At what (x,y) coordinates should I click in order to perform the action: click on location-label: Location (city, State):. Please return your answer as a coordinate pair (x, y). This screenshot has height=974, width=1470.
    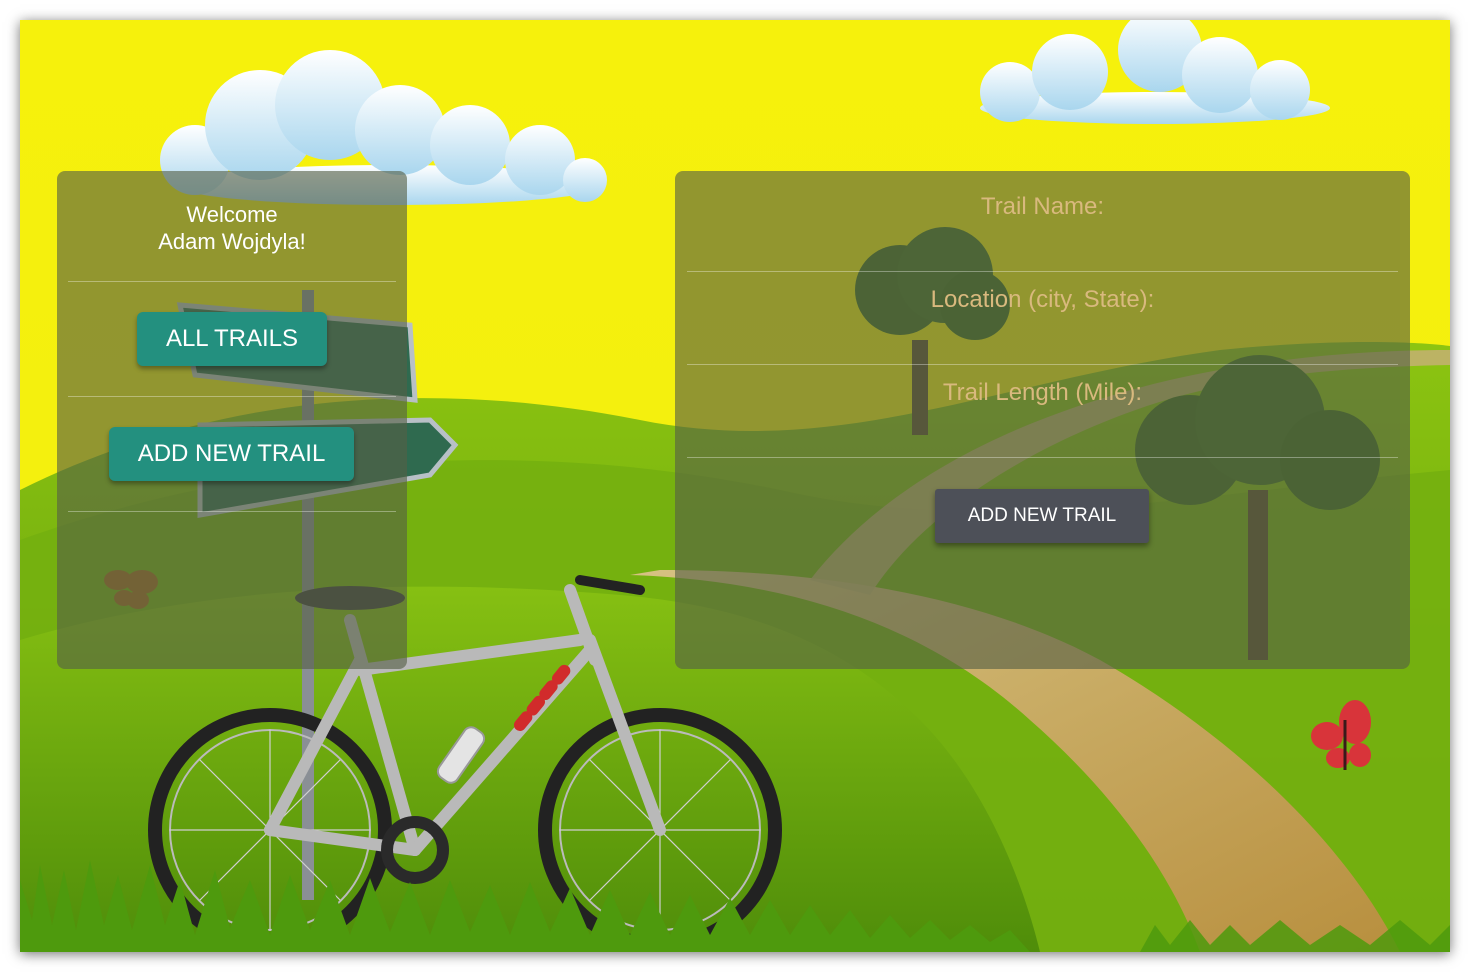
    Looking at the image, I should click on (1042, 299).